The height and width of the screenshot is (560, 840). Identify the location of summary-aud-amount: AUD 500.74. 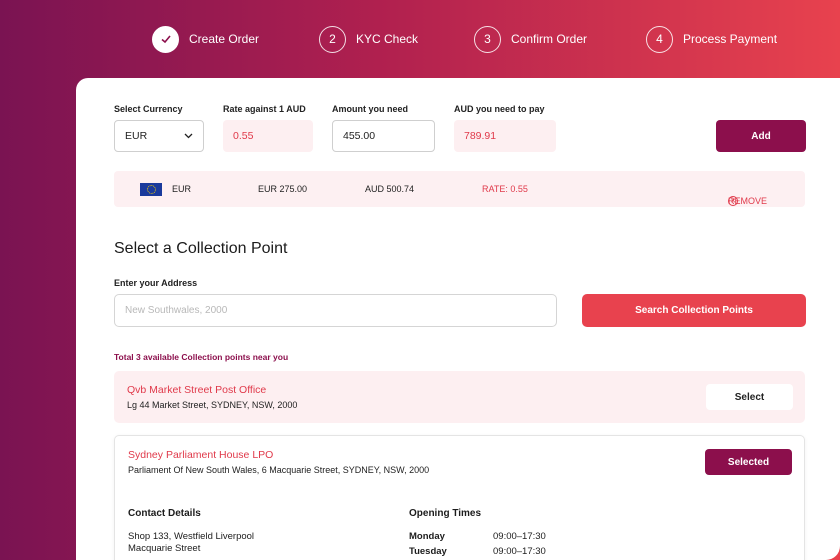
(390, 189).